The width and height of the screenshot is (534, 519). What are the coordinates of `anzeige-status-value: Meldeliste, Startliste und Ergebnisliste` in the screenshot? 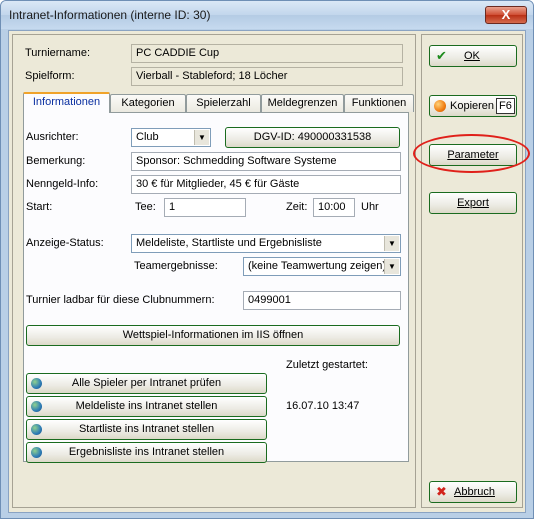 It's located at (229, 243).